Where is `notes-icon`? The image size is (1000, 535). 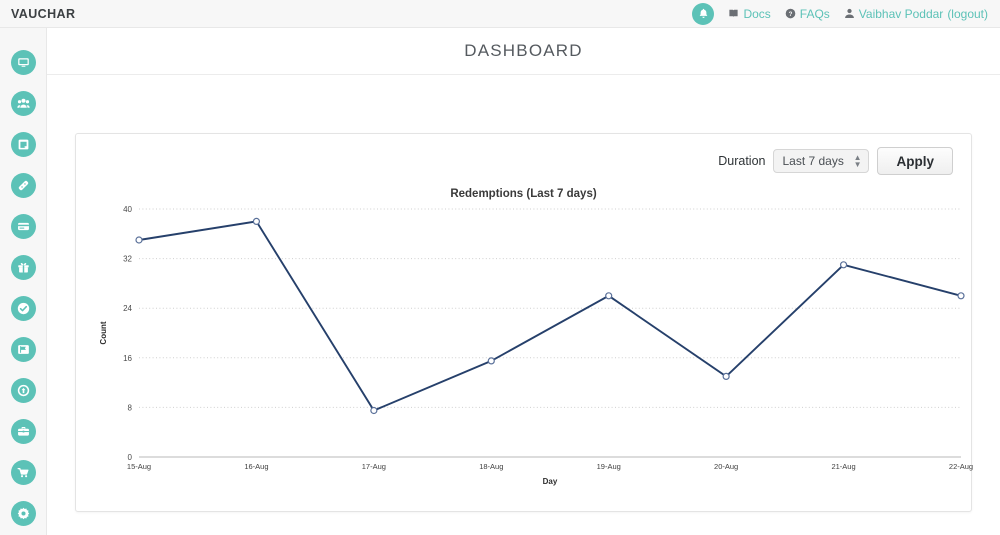
notes-icon is located at coordinates (23, 144).